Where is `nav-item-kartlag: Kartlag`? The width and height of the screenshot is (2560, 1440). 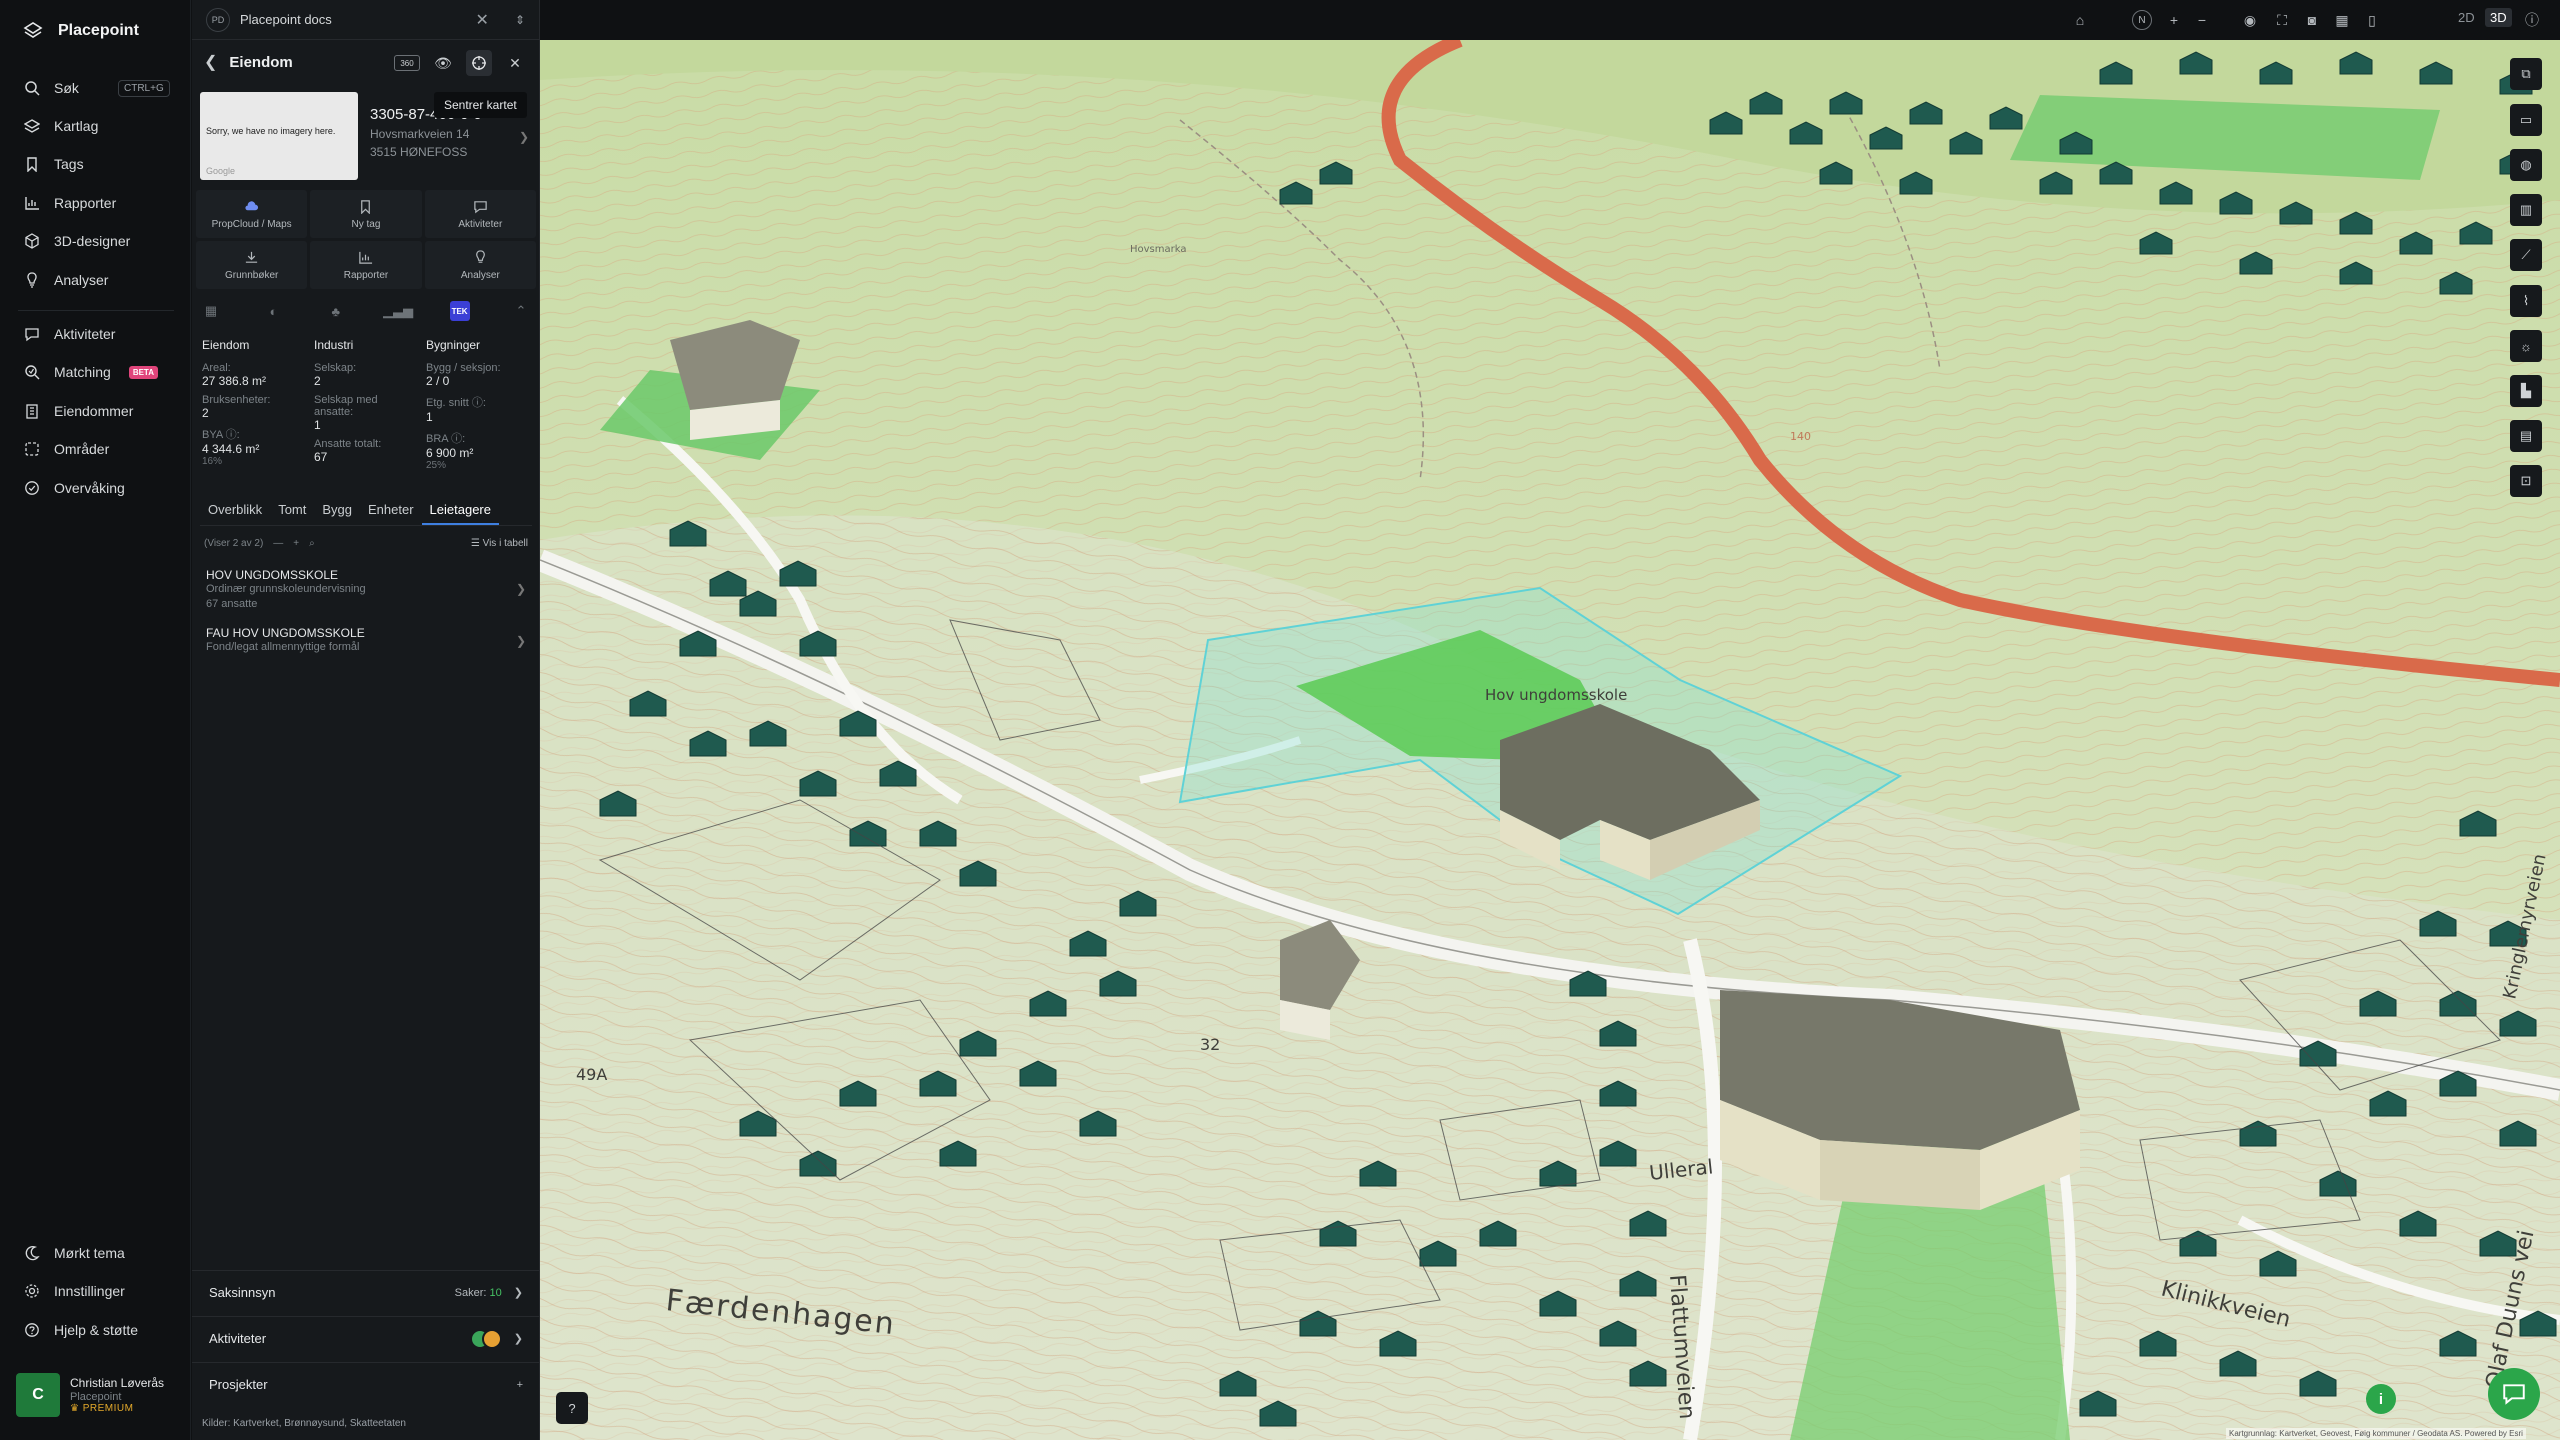 nav-item-kartlag: Kartlag is located at coordinates (99, 126).